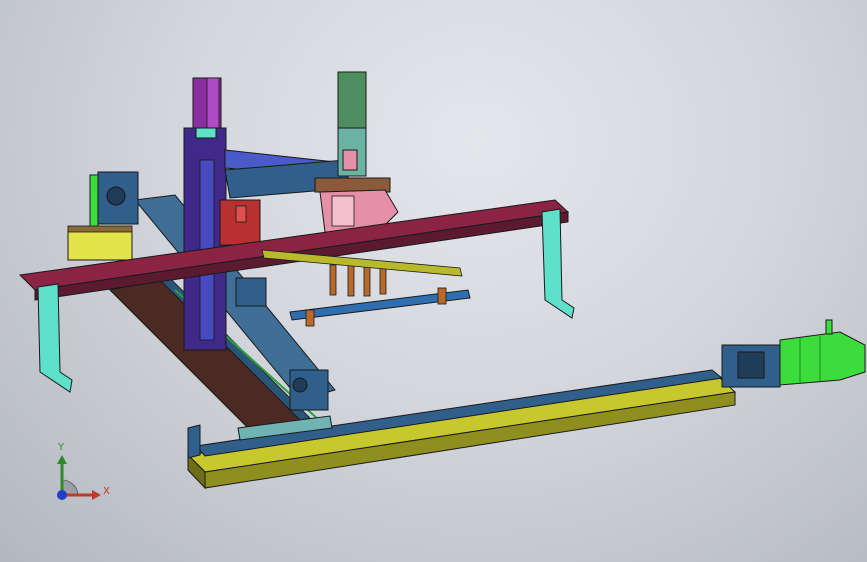 Image resolution: width=867 pixels, height=562 pixels. I want to click on triad-y-label: Y, so click(61, 447).